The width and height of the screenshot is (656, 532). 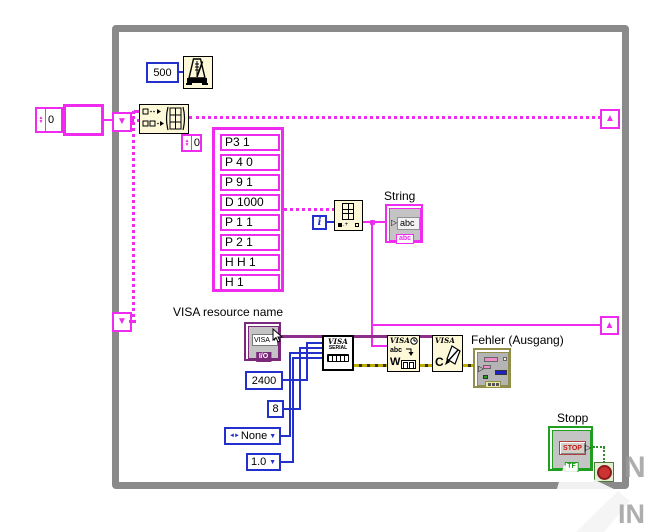 I want to click on wire-baud-in, so click(x=314, y=343).